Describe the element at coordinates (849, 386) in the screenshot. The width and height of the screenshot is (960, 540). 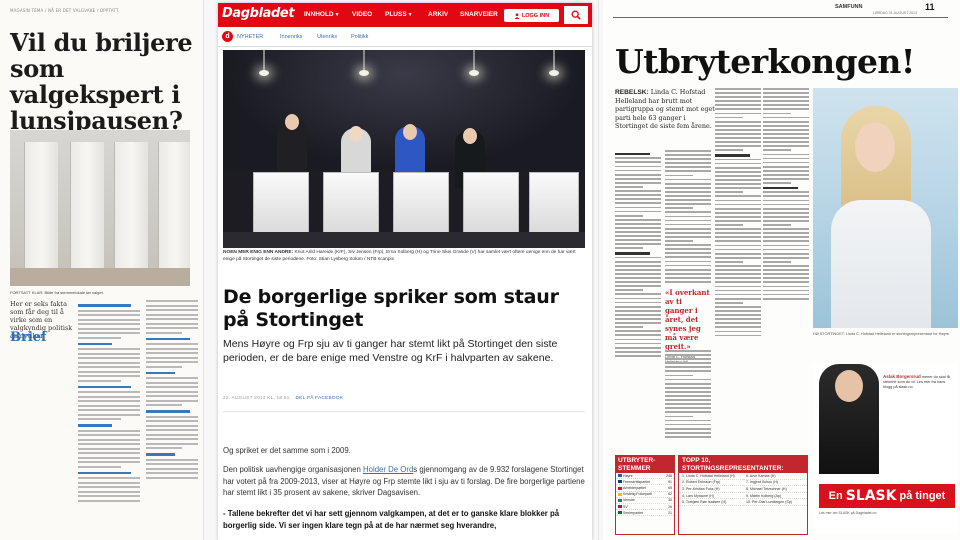
I see `promo-person-face` at that location.